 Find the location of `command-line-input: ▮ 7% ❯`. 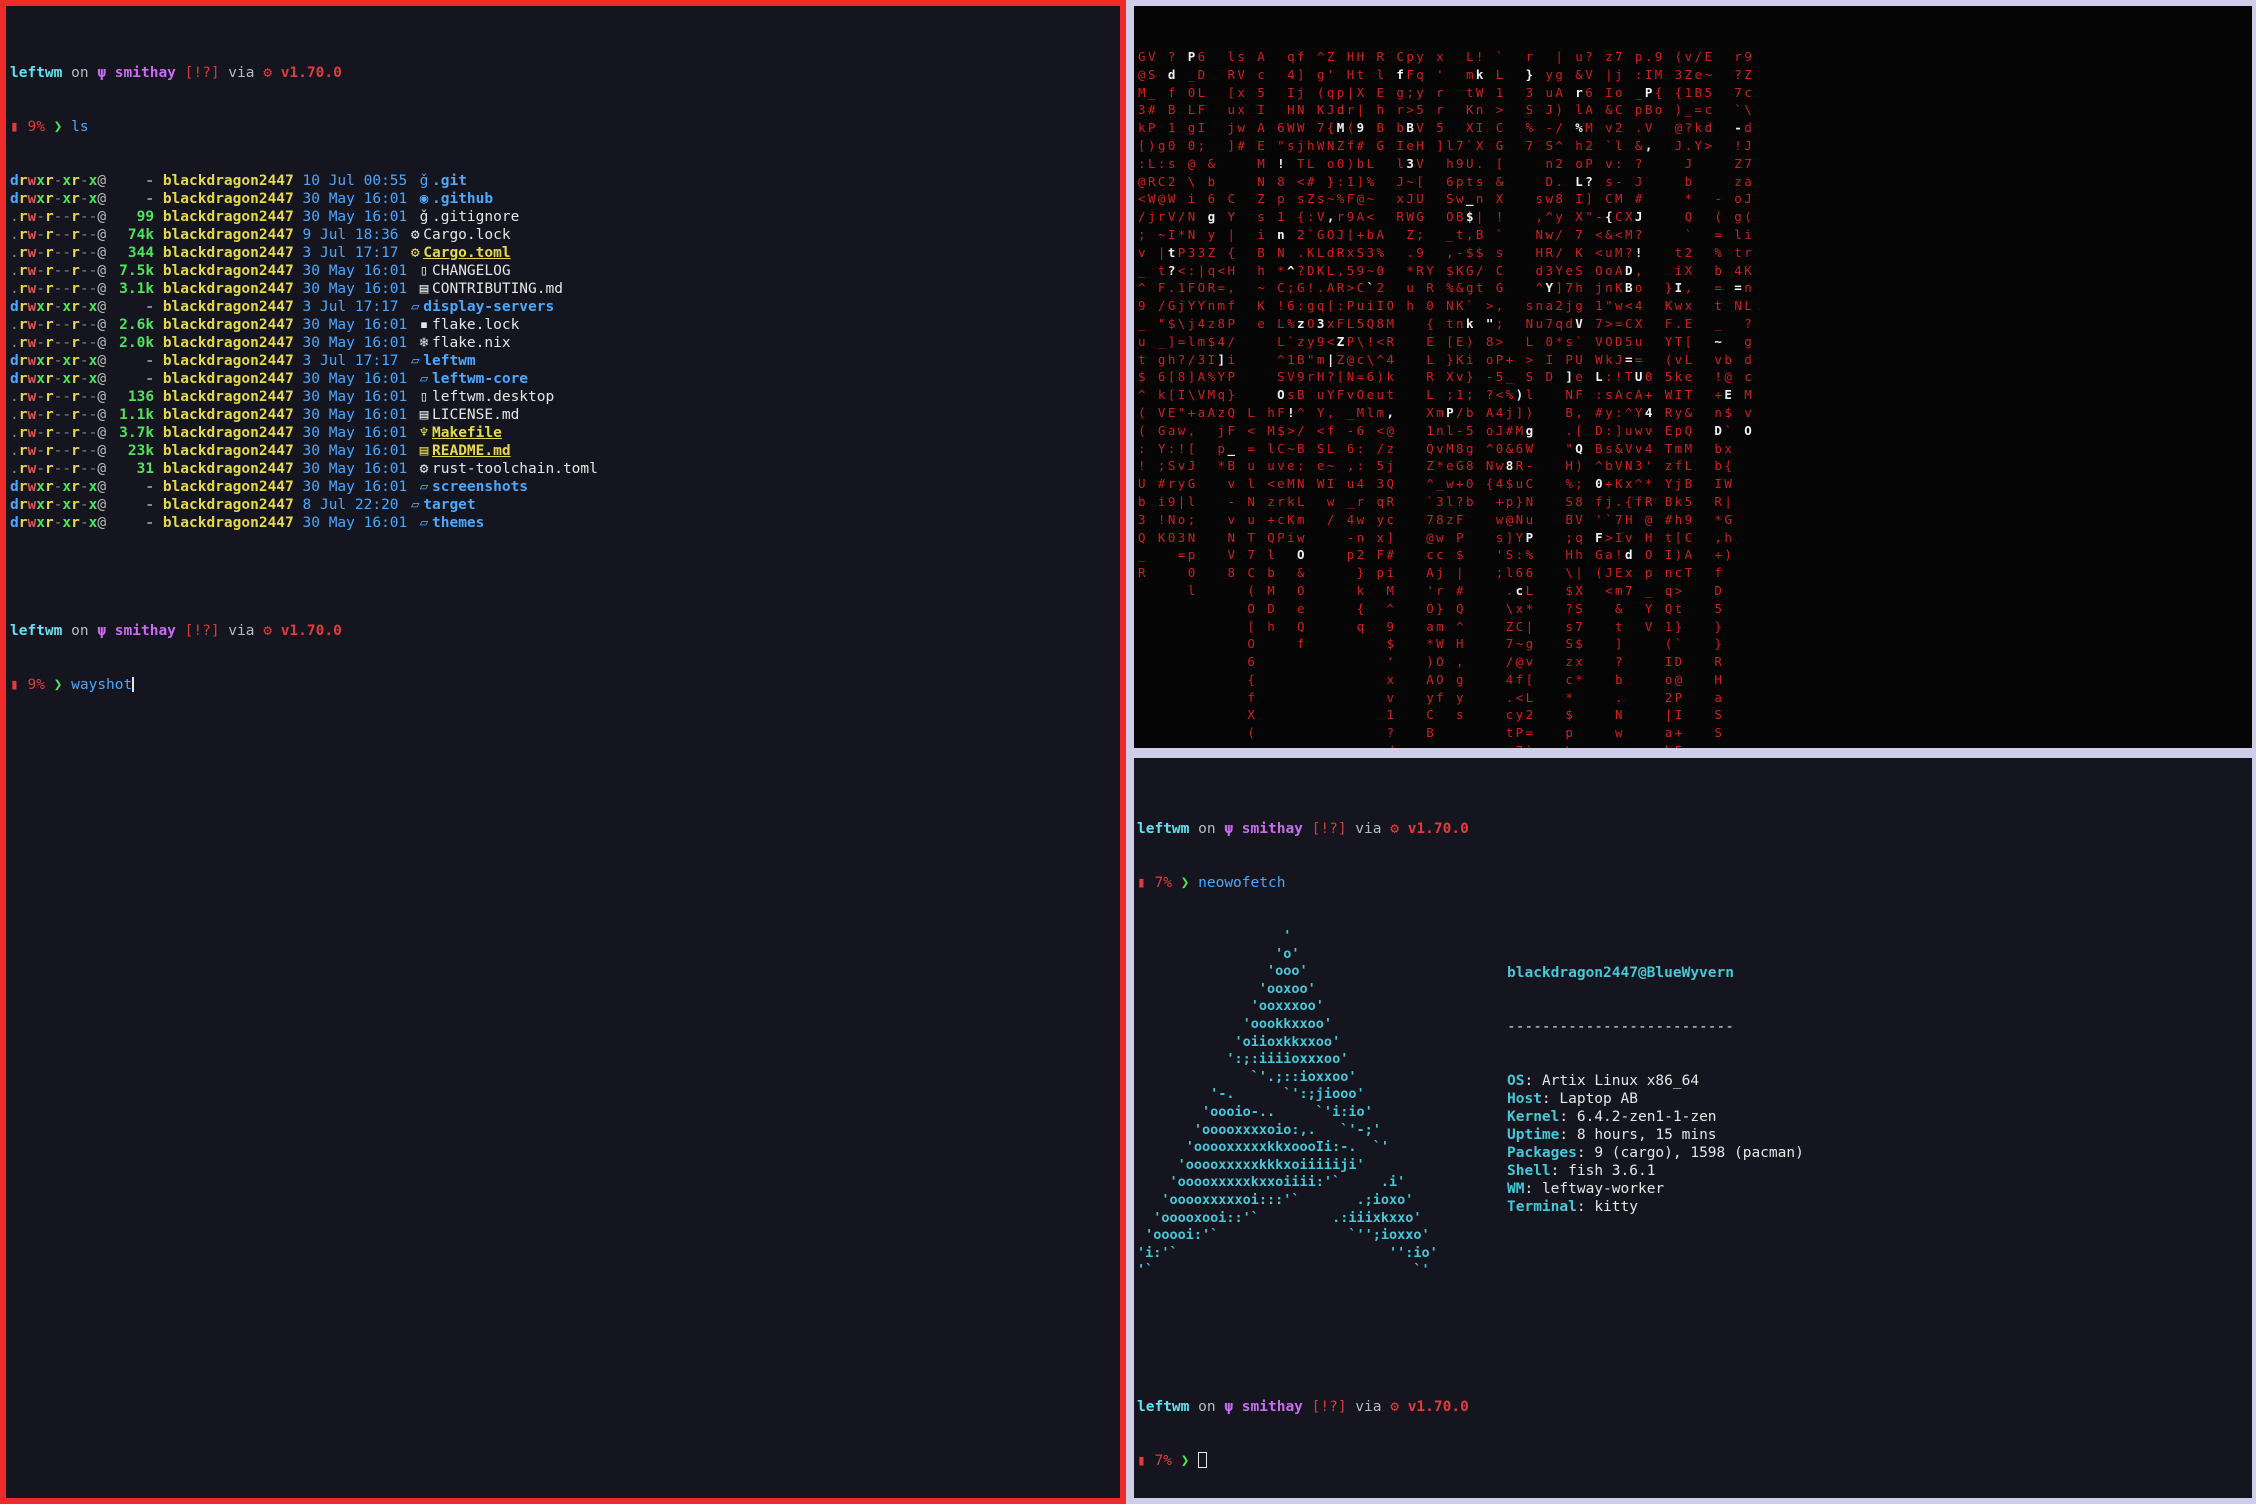

command-line-input: ▮ 7% ❯ is located at coordinates (1694, 1461).